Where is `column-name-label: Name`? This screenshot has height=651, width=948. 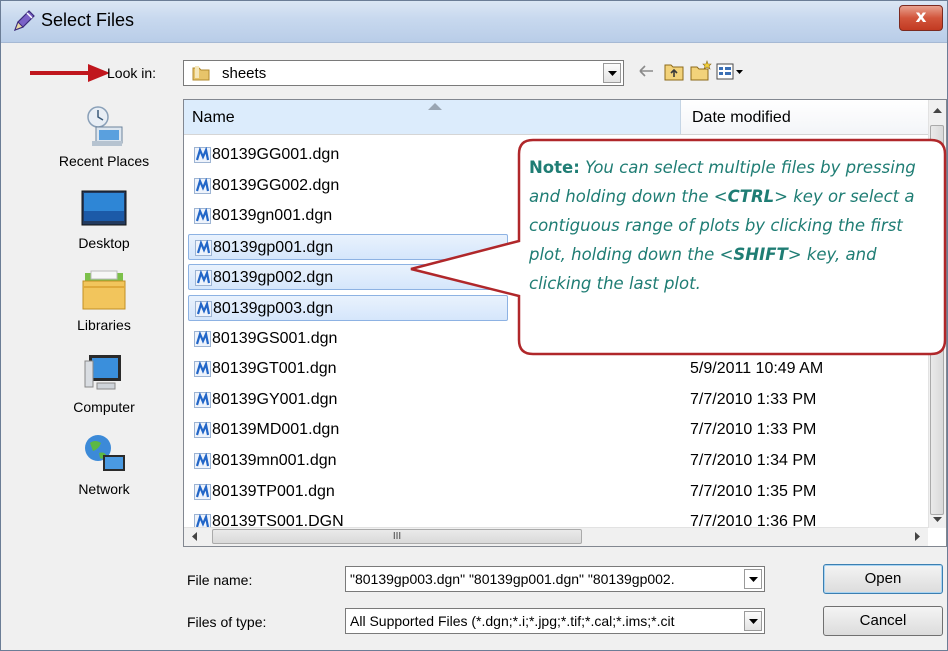 column-name-label: Name is located at coordinates (213, 117).